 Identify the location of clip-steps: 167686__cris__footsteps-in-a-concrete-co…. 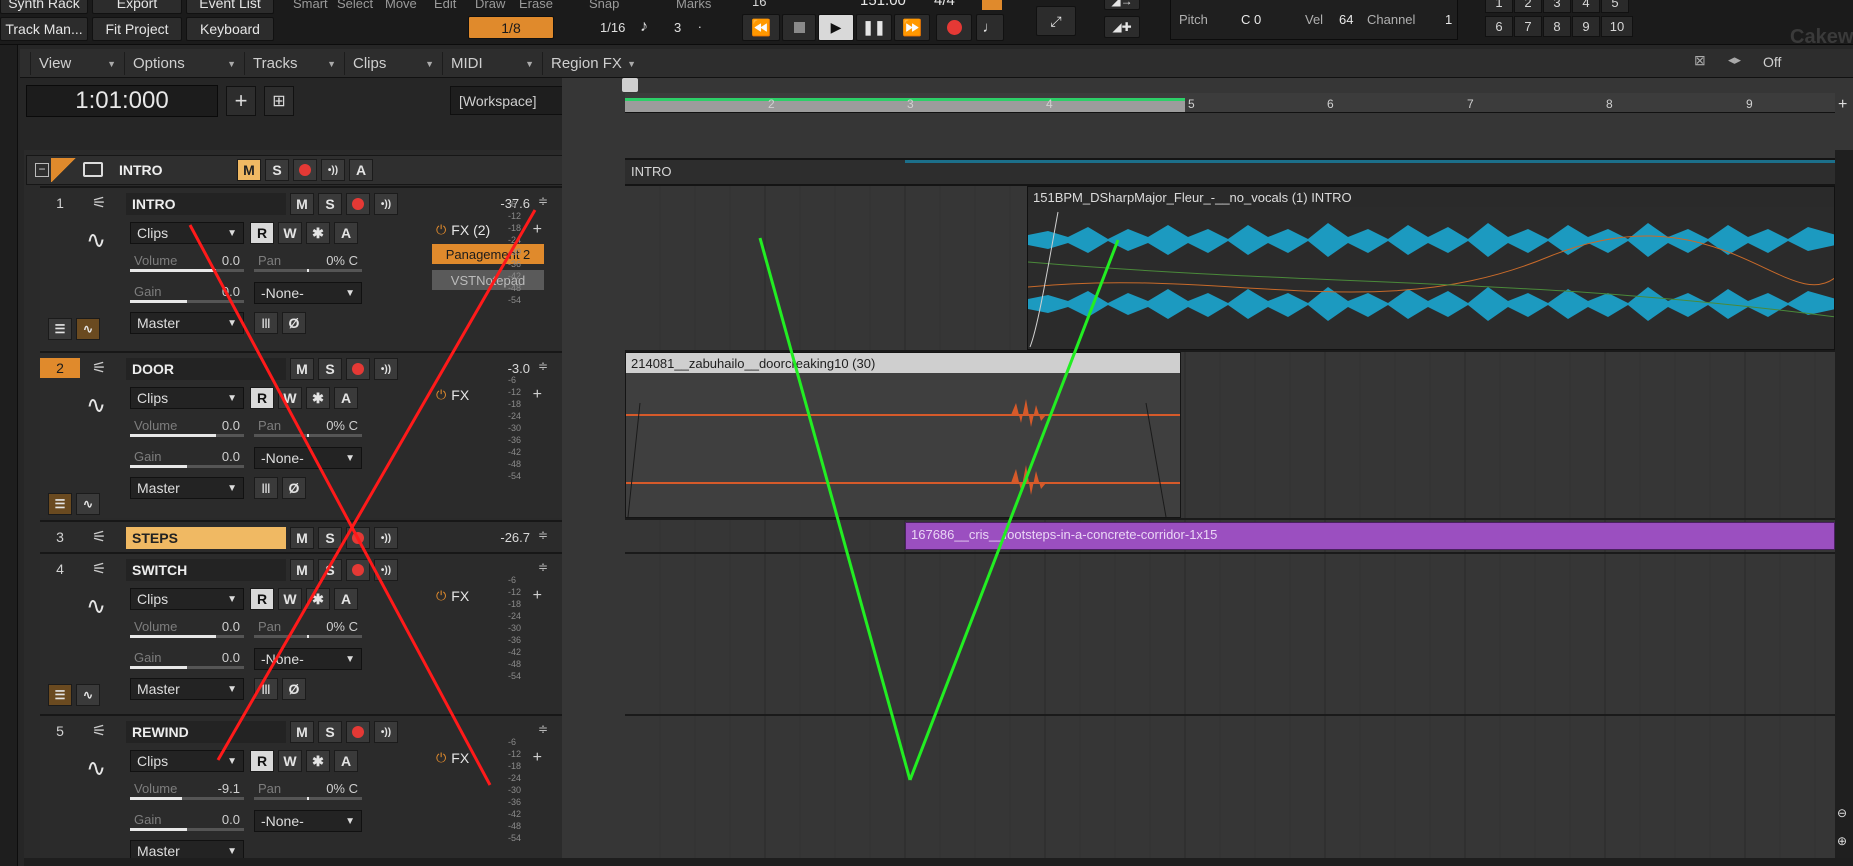
(1370, 536).